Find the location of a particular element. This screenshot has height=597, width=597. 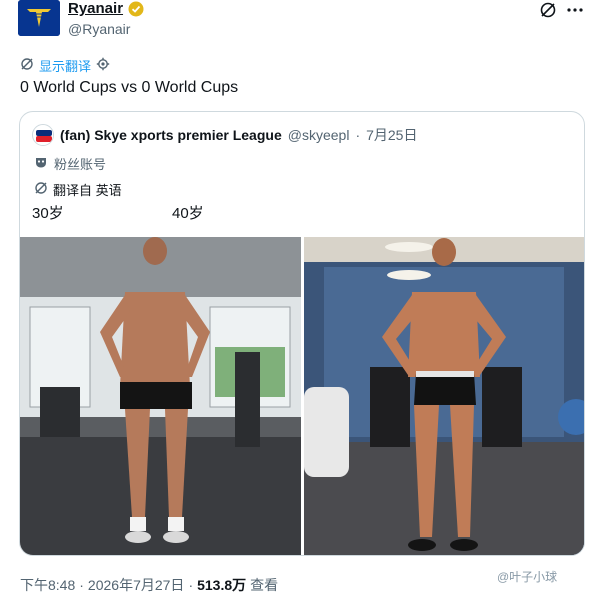

mask-icon is located at coordinates (41, 163).